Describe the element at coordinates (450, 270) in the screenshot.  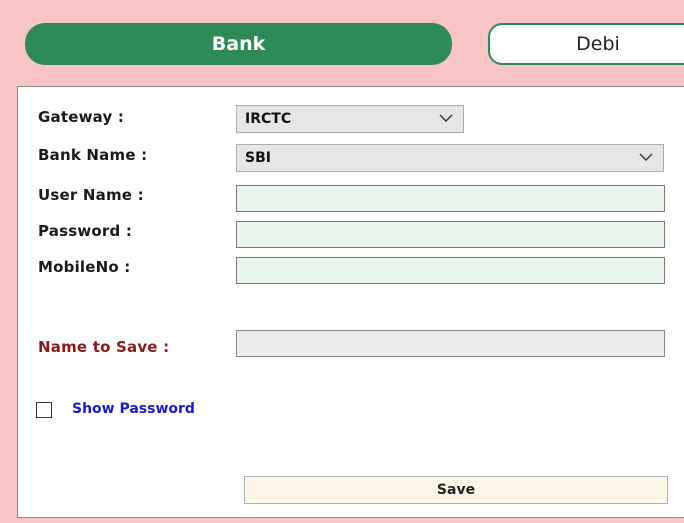
I see `mobile-field` at that location.